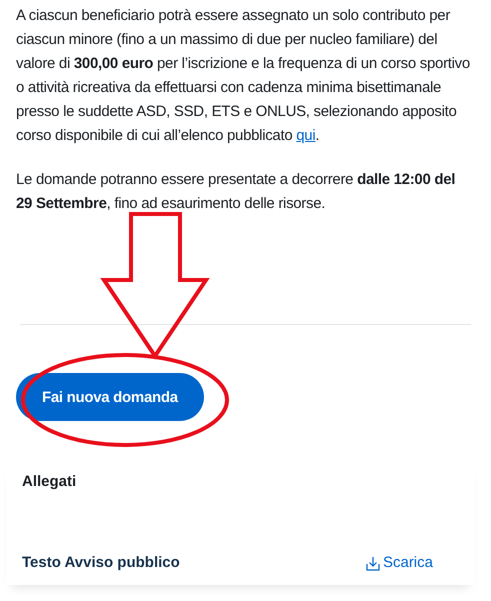 Image resolution: width=491 pixels, height=601 pixels. I want to click on new-application-button: Fai nuova domanda, so click(110, 397).